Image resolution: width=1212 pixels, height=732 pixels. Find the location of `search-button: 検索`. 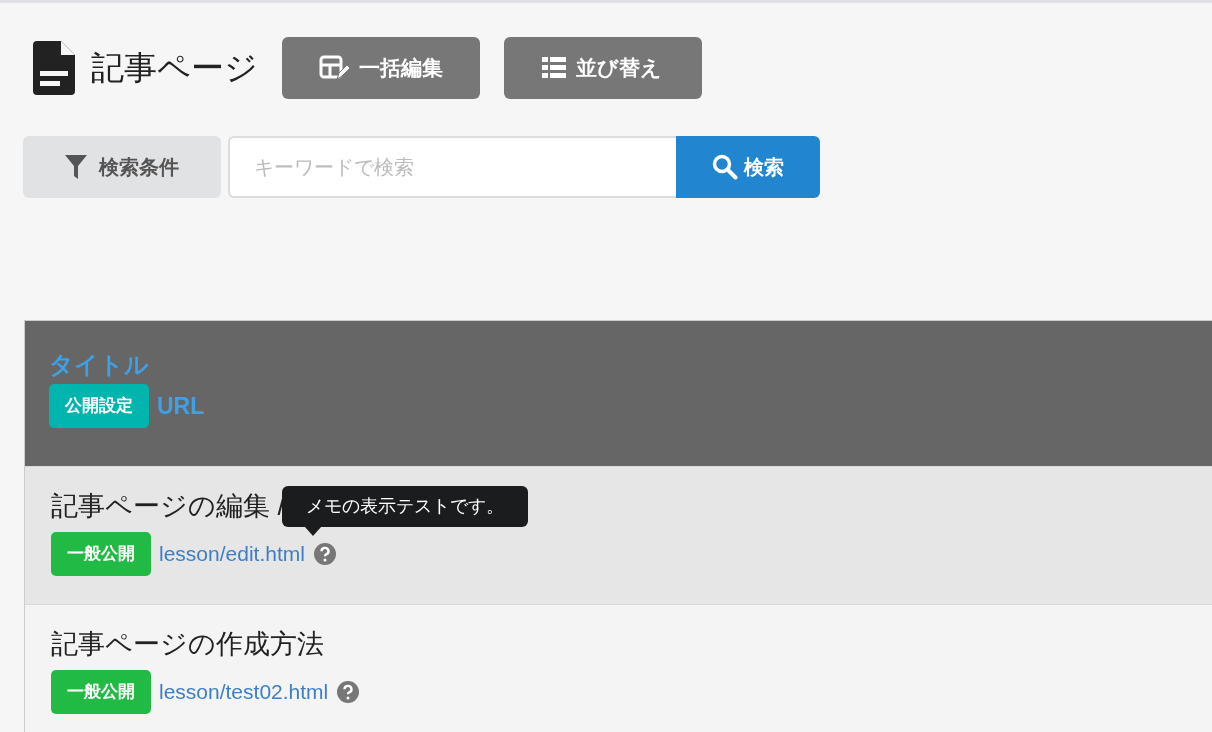

search-button: 検索 is located at coordinates (748, 167).